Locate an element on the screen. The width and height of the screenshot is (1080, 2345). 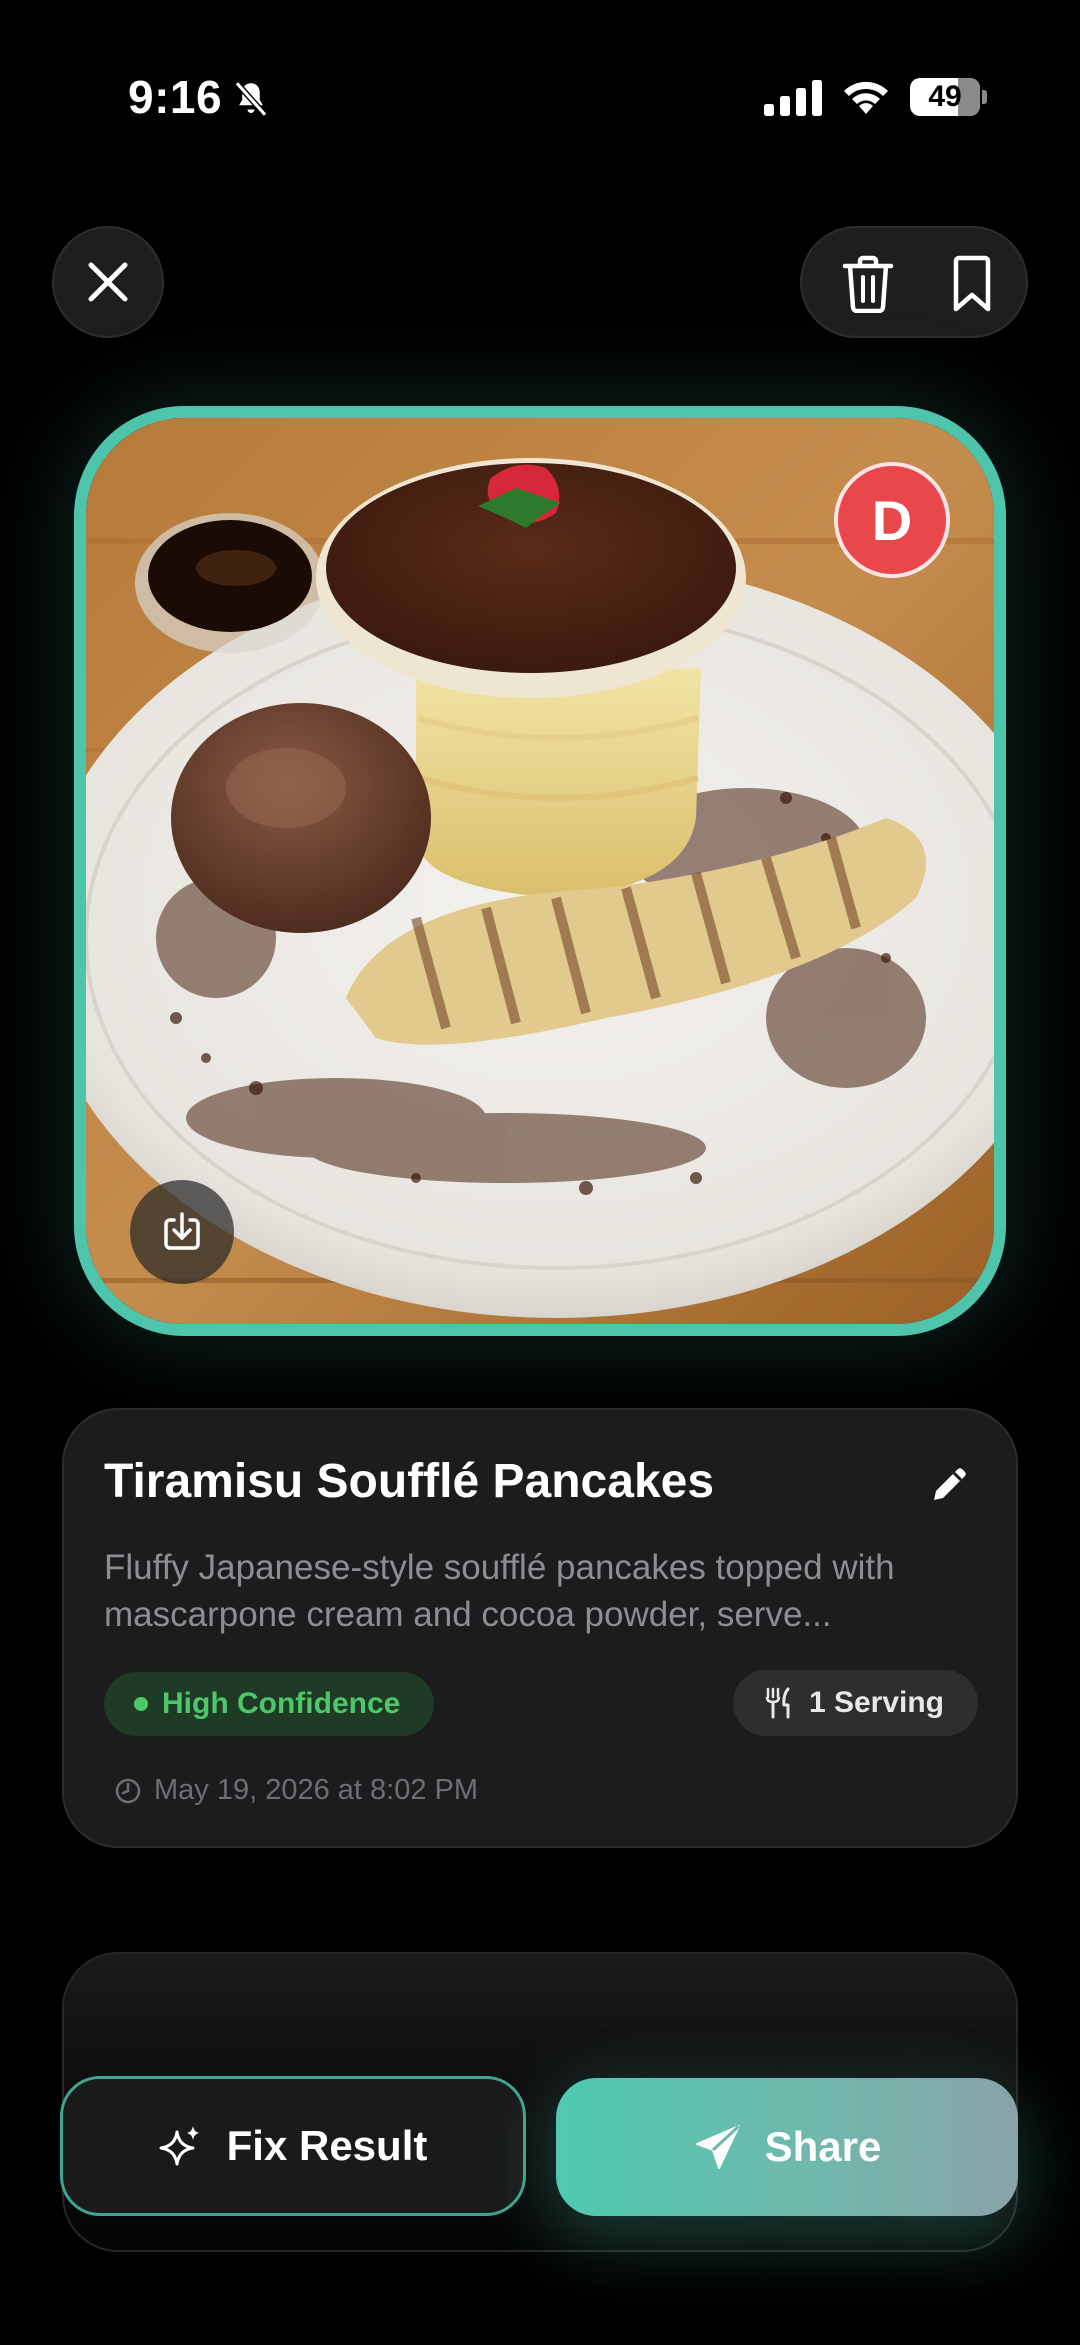
bookmark-icon is located at coordinates (972, 283).